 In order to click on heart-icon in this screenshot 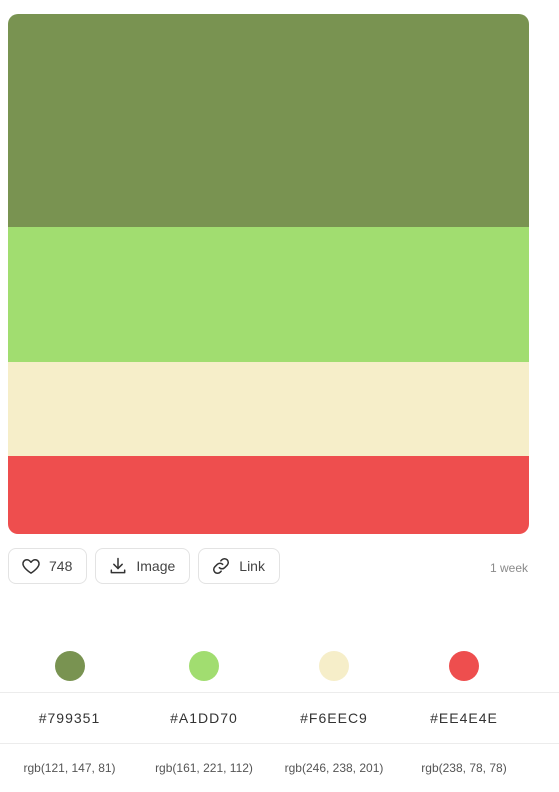, I will do `click(31, 566)`.